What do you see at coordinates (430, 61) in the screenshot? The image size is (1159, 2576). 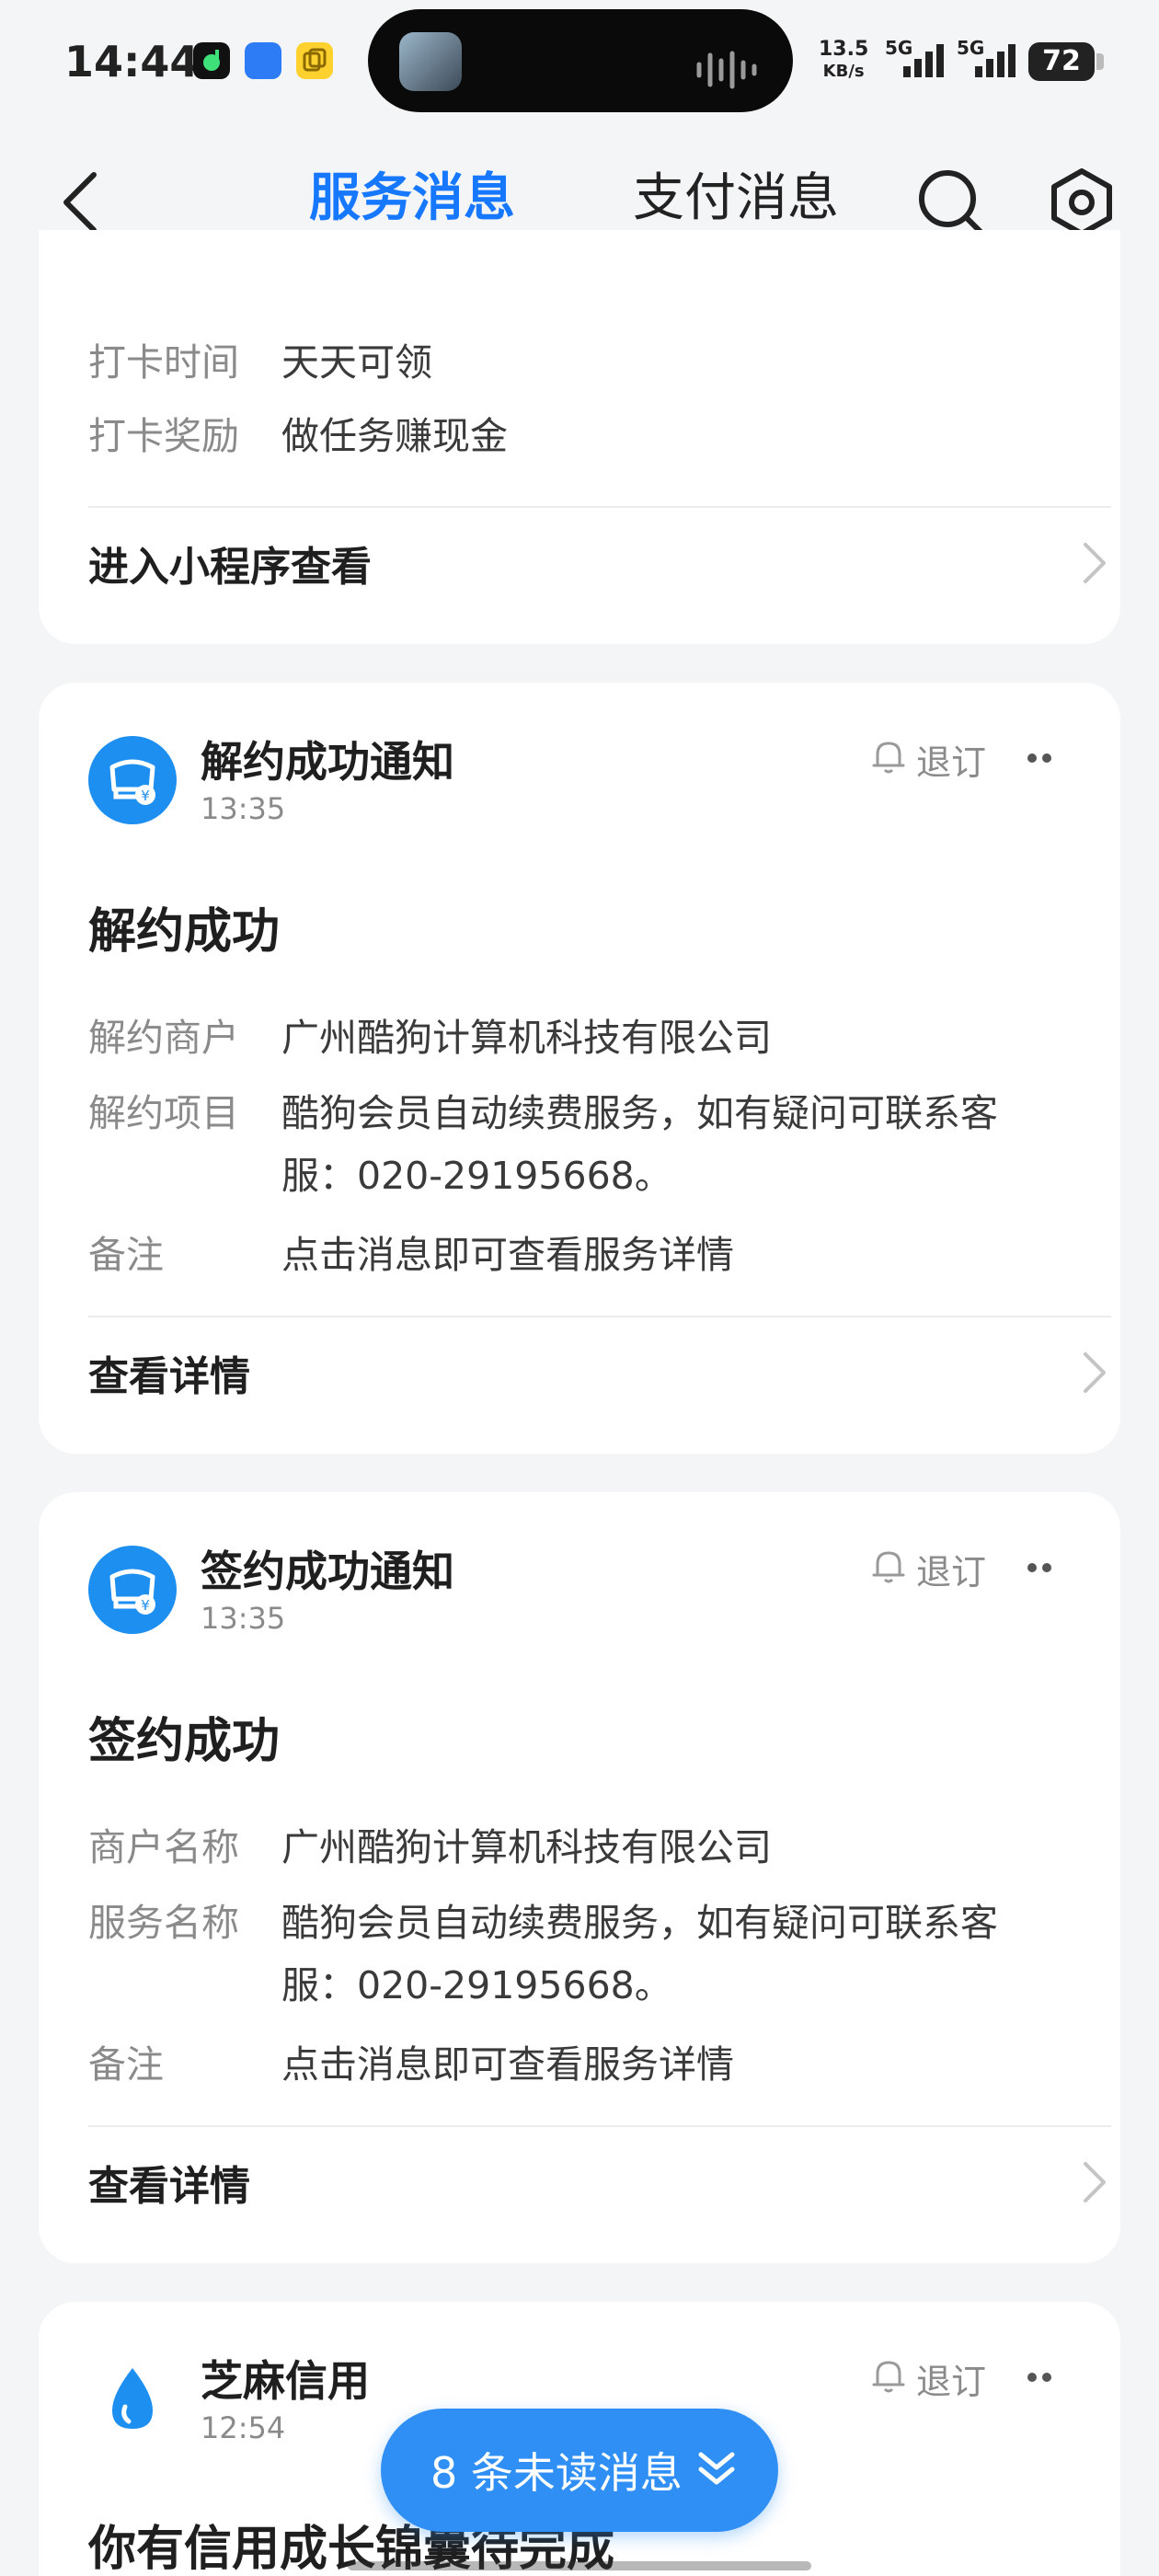 I see `now-playing-cover` at bounding box center [430, 61].